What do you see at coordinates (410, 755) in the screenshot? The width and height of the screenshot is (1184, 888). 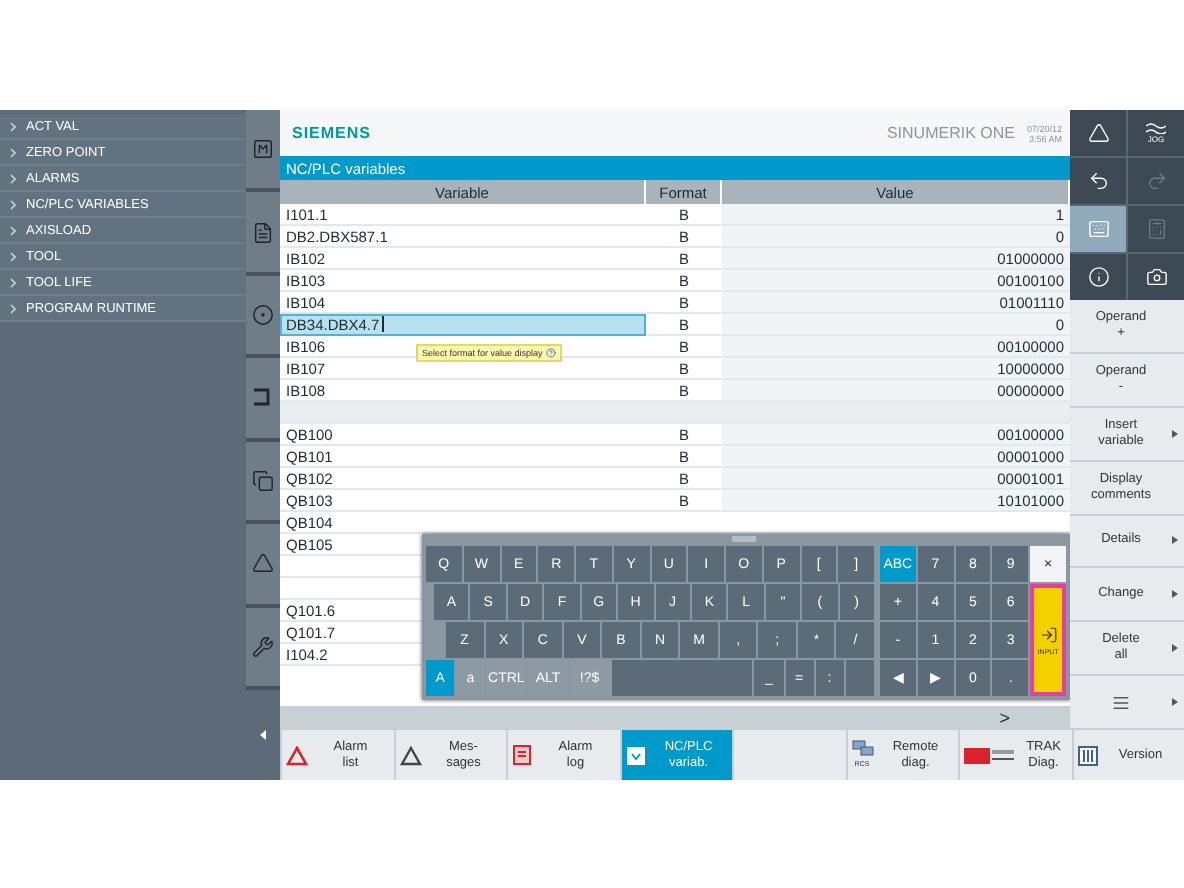 I see `warning-icon` at bounding box center [410, 755].